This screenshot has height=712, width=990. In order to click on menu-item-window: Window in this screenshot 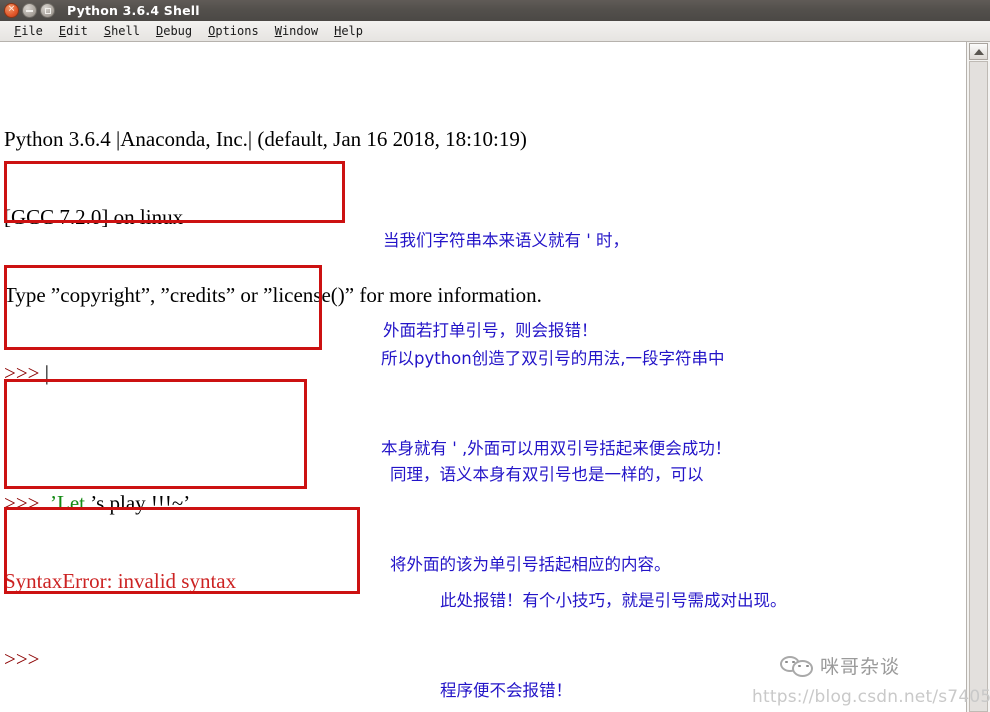, I will do `click(296, 31)`.